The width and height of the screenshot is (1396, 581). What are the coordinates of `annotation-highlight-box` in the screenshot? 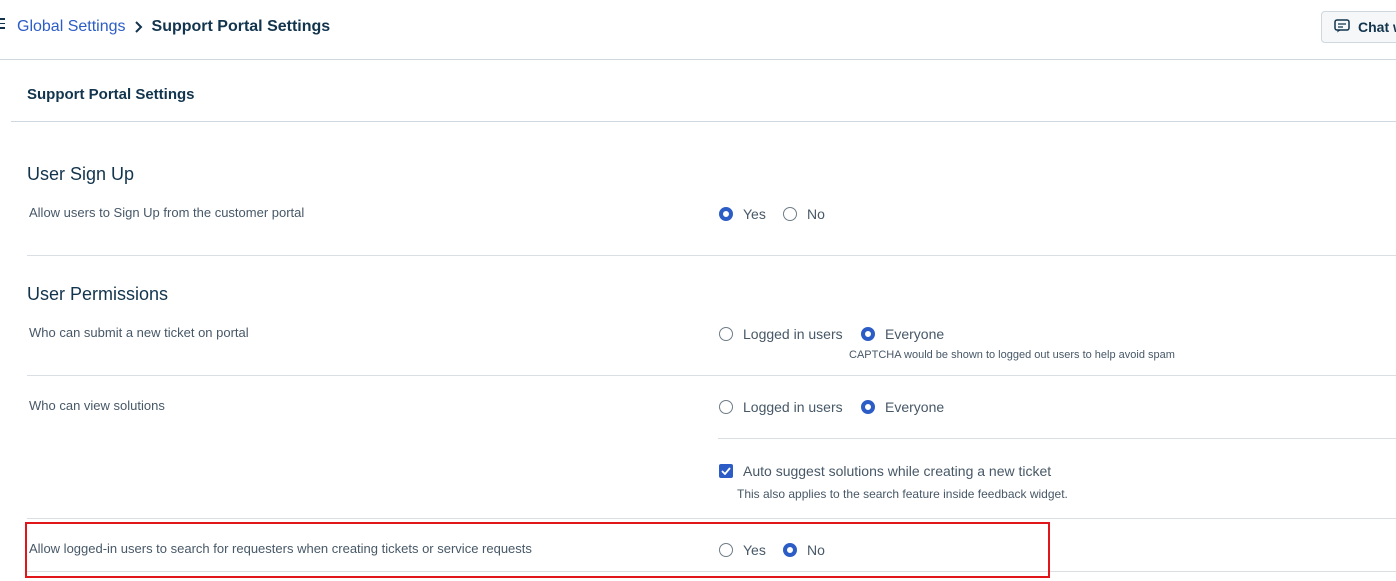 It's located at (537, 550).